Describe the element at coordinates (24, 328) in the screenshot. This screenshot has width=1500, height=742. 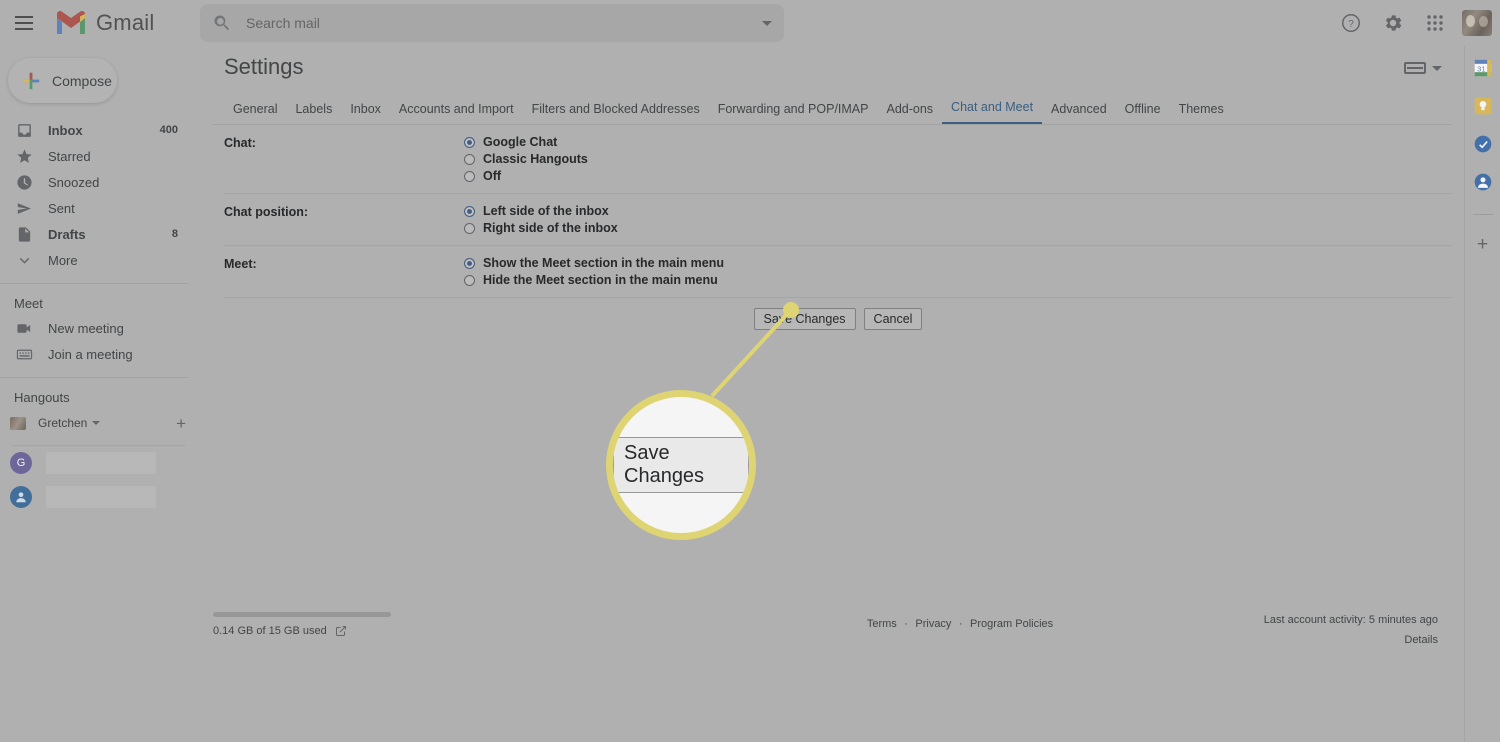
I see `video-camera-icon` at that location.